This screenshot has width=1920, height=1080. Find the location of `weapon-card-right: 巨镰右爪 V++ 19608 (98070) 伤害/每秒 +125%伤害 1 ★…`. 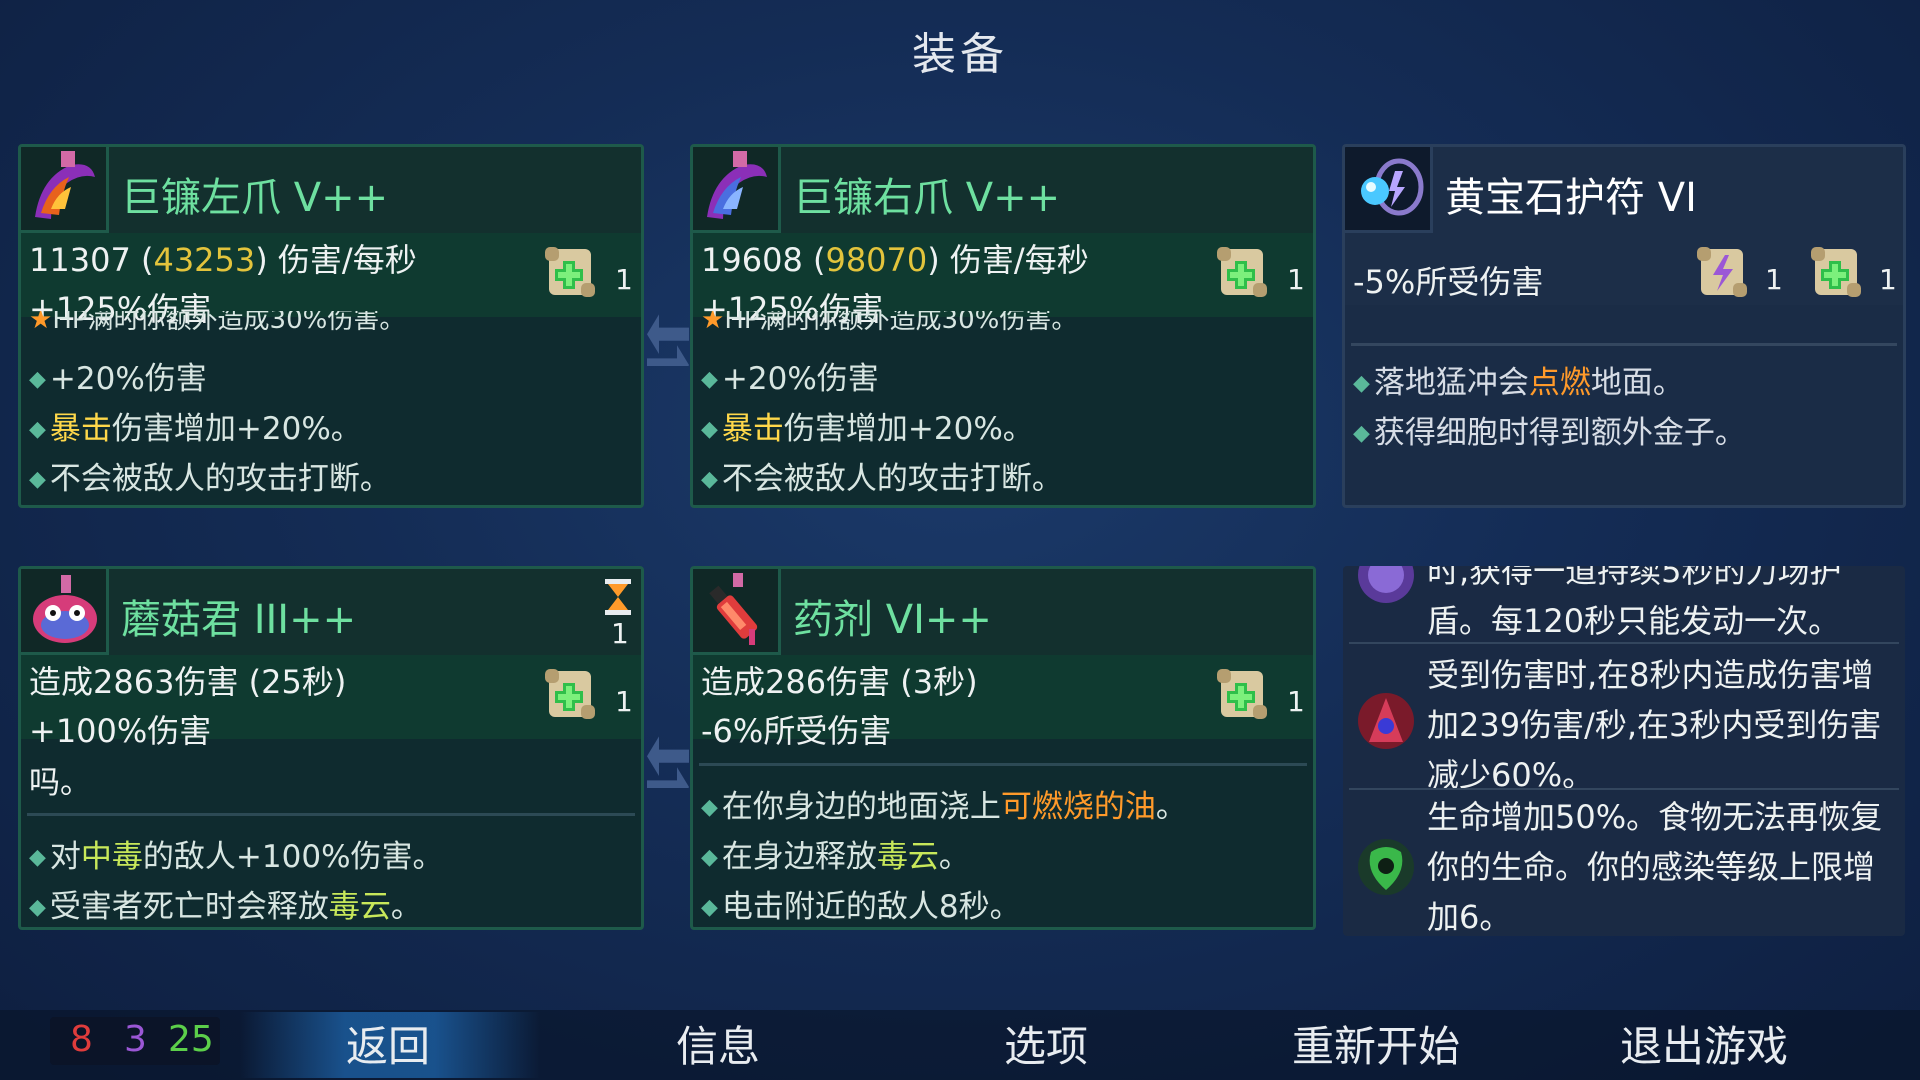

weapon-card-right: 巨镰右爪 V++ 19608 (98070) 伤害/每秒 +125%伤害 1 ★… is located at coordinates (1003, 326).